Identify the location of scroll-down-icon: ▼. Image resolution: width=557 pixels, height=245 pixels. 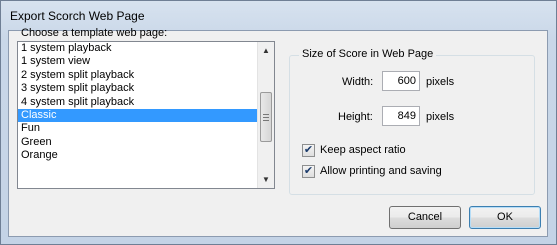
(266, 179).